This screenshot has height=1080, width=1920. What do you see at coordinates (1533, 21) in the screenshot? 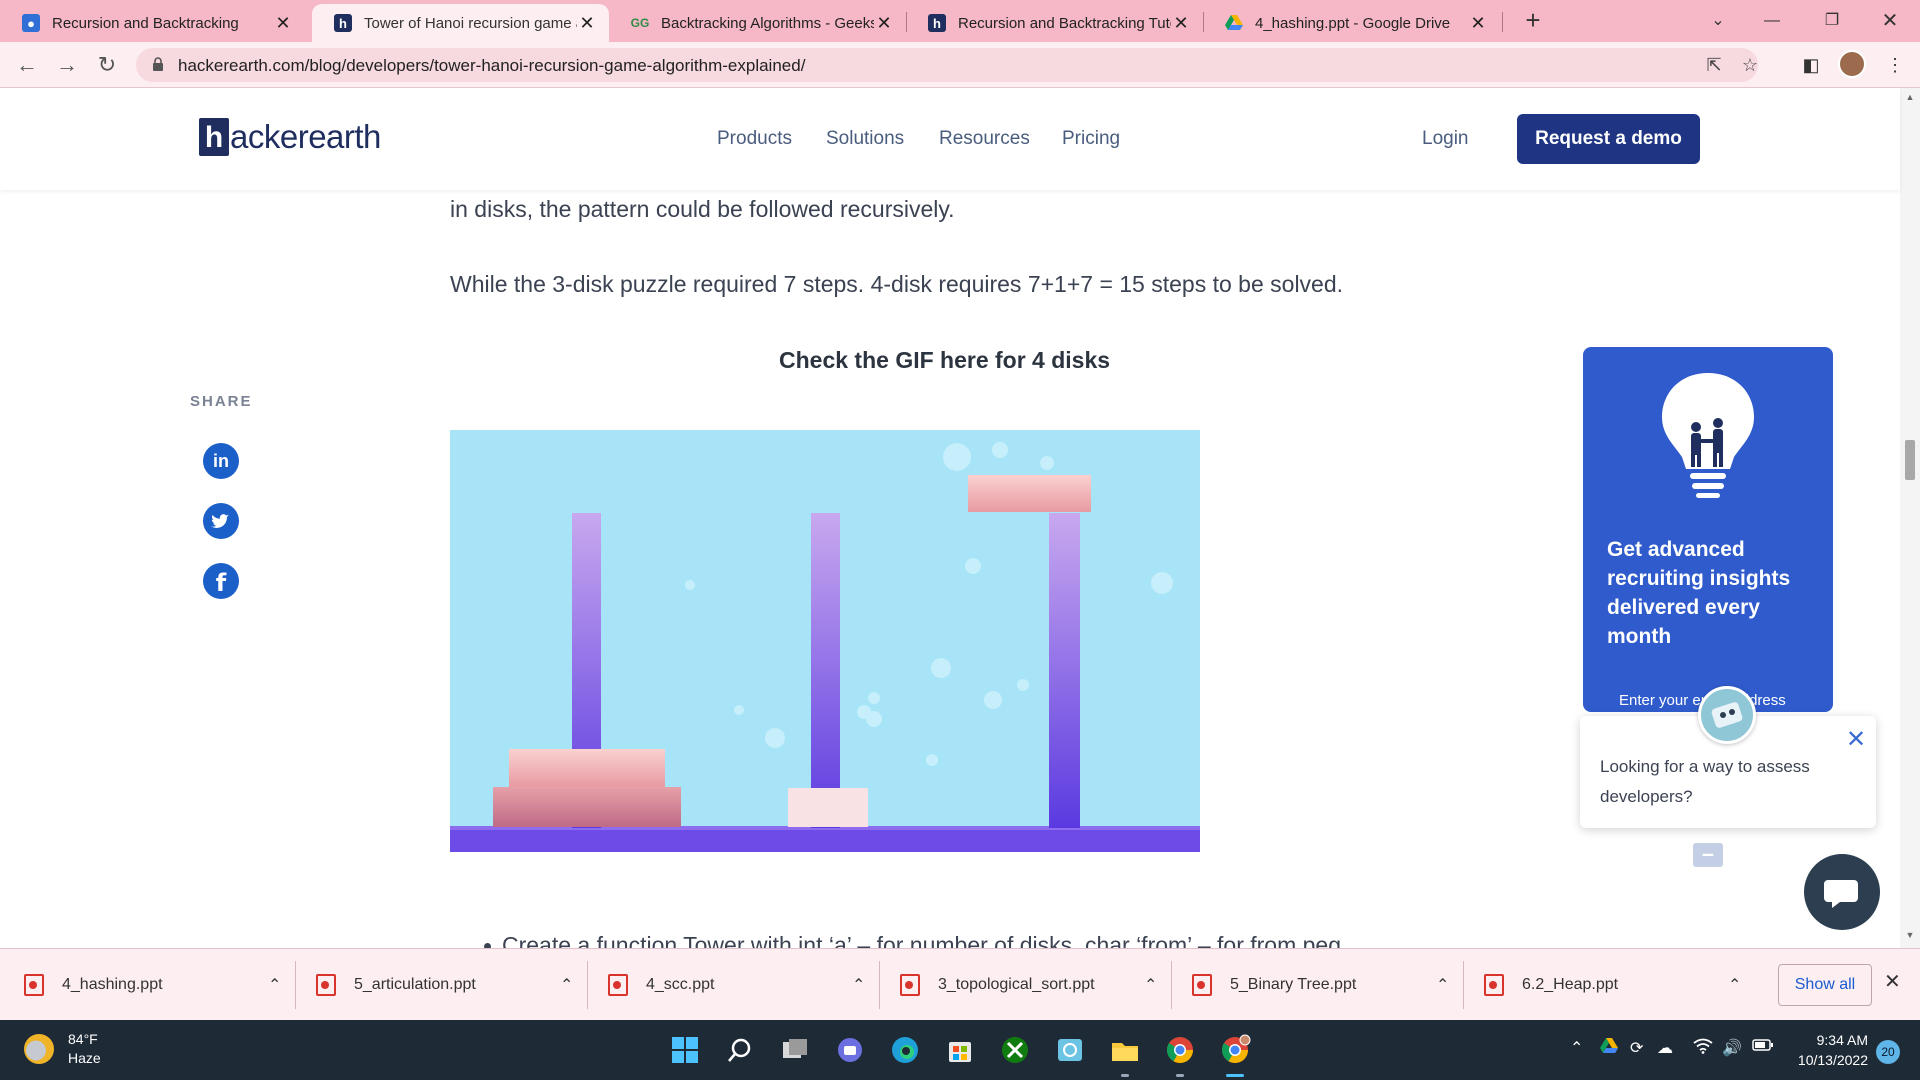
I see `new-tab-button: +` at bounding box center [1533, 21].